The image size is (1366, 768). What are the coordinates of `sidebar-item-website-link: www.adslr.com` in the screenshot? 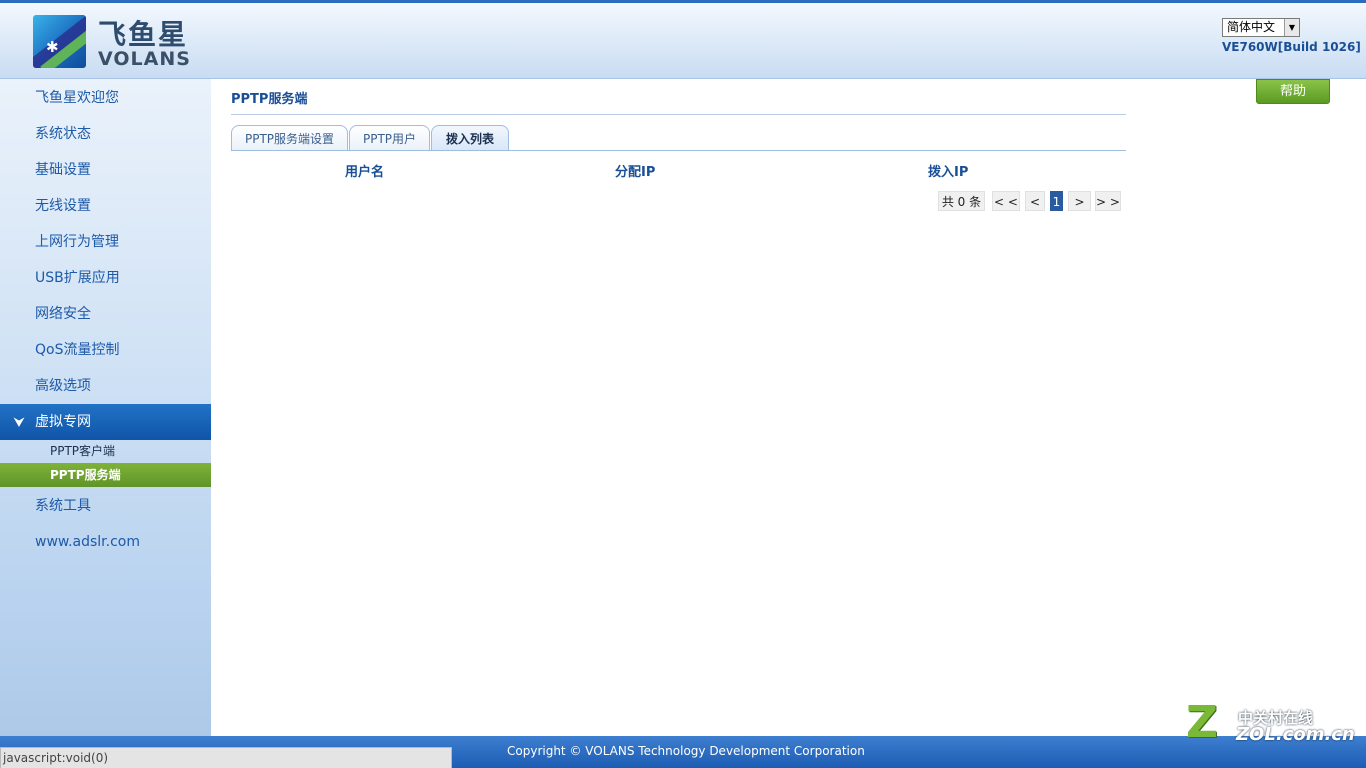 It's located at (105, 542).